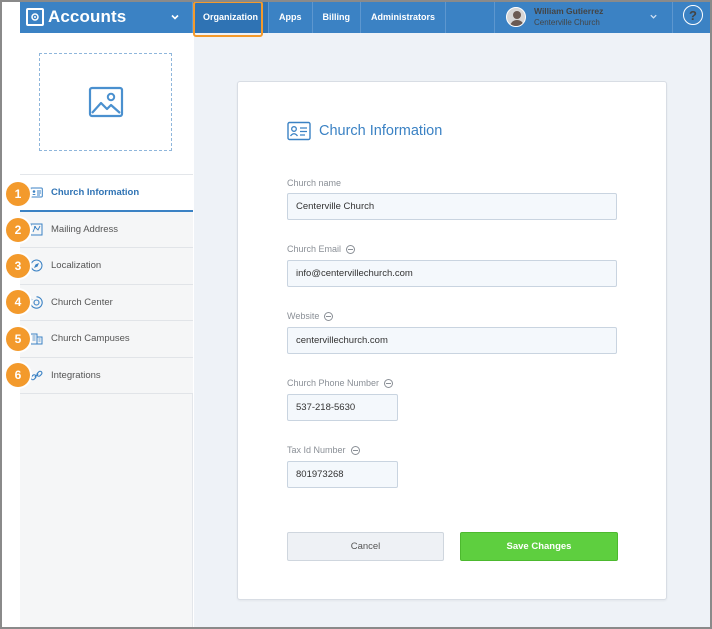 The image size is (712, 629). What do you see at coordinates (87, 16) in the screenshot?
I see `app-title: Accounts` at bounding box center [87, 16].